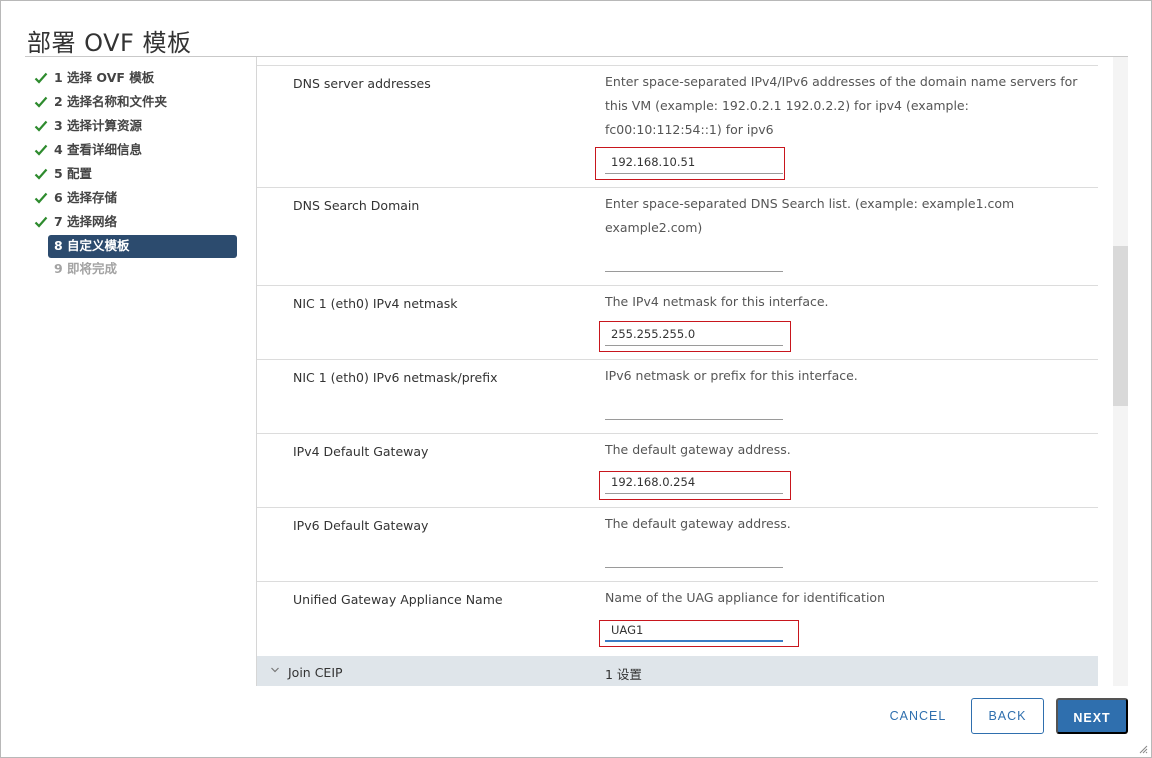 This screenshot has width=1152, height=758. I want to click on dialog-title: 部署 OVF 模板, so click(109, 43).